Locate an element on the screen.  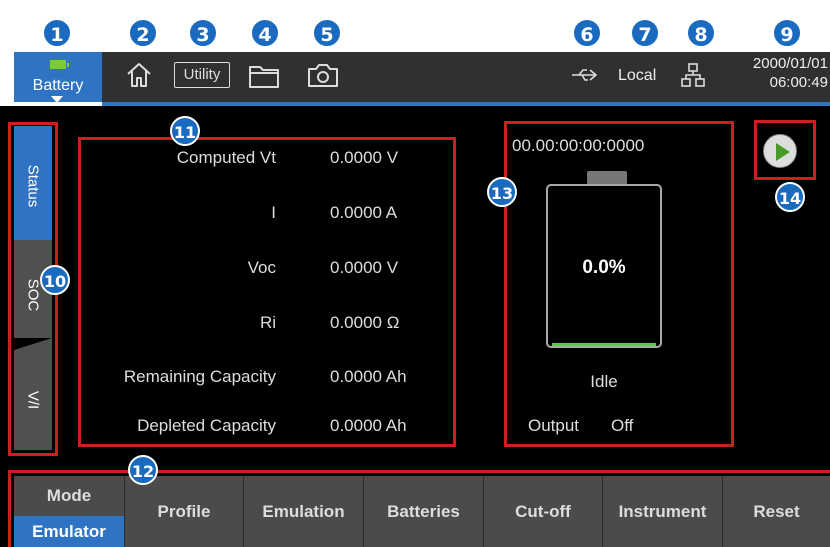
remote-local-status: Local is located at coordinates (637, 75).